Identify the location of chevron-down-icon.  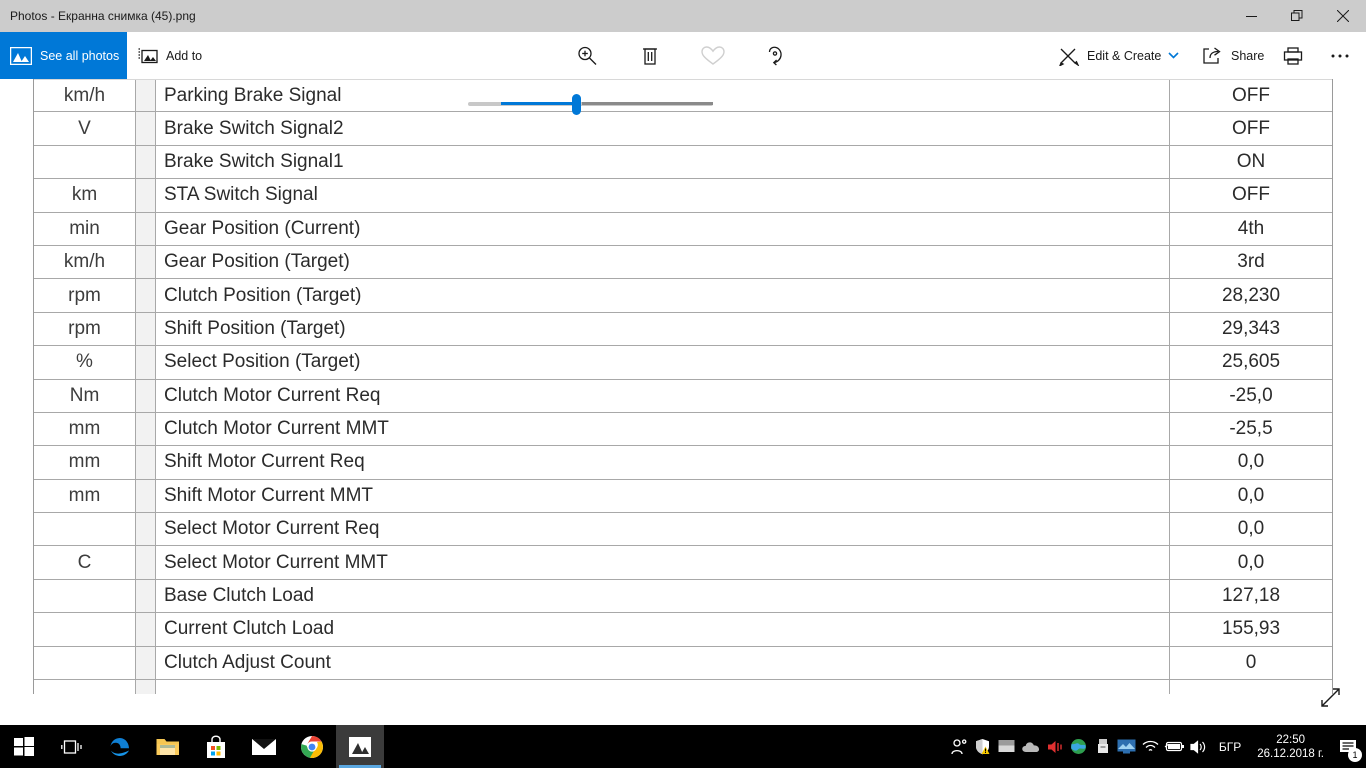
(1173, 55).